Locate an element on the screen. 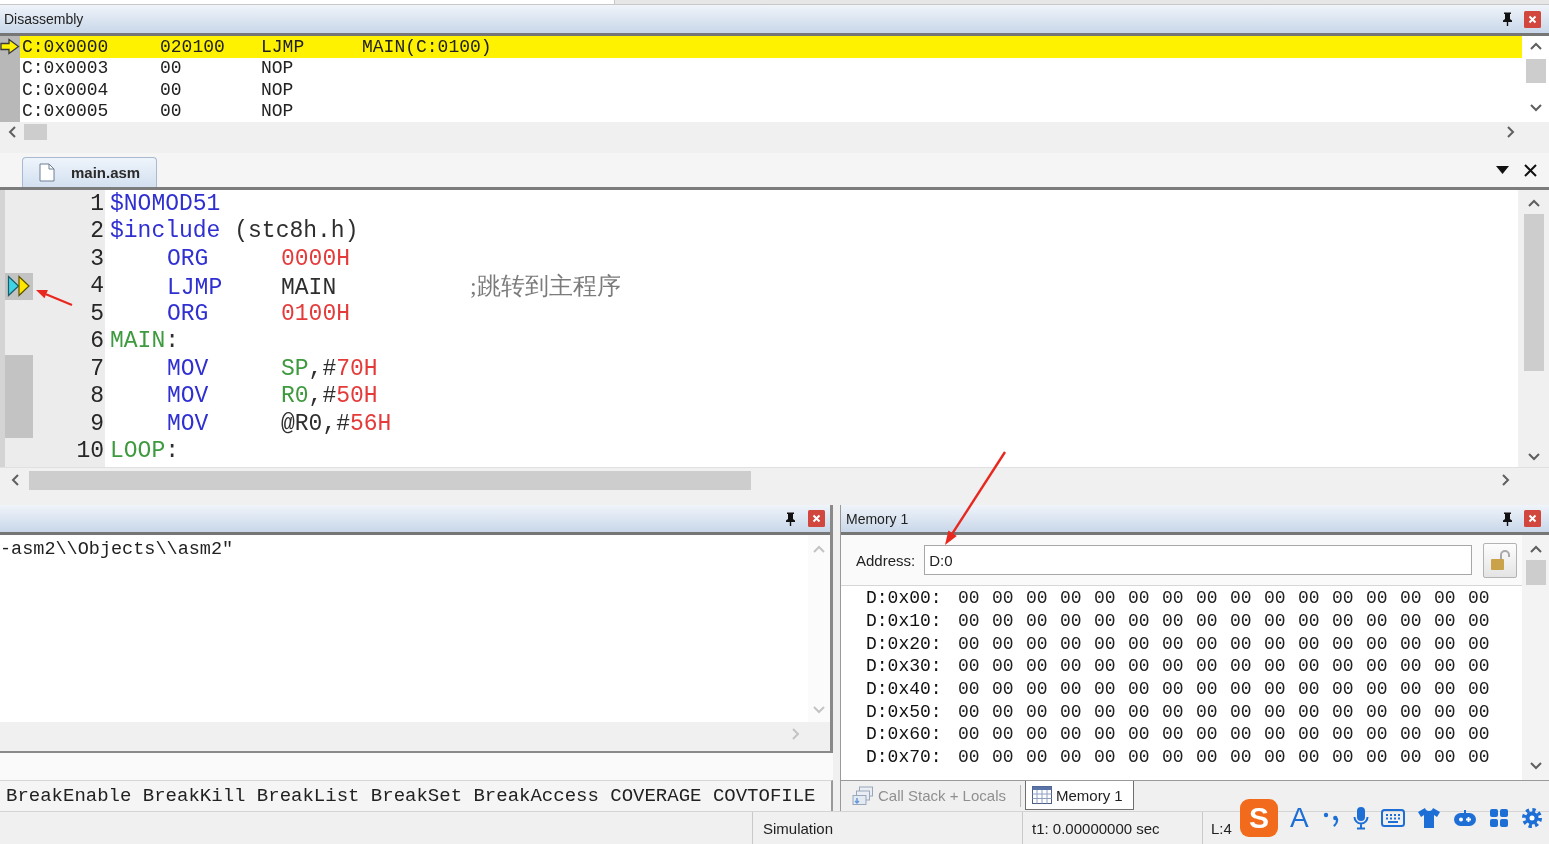  line-number: 10 is located at coordinates (90, 451).